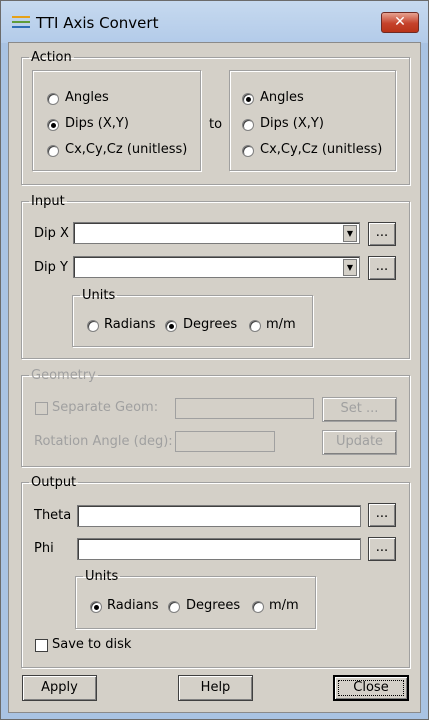  Describe the element at coordinates (216, 267) in the screenshot. I see `dip-y-combobox: ▼` at that location.